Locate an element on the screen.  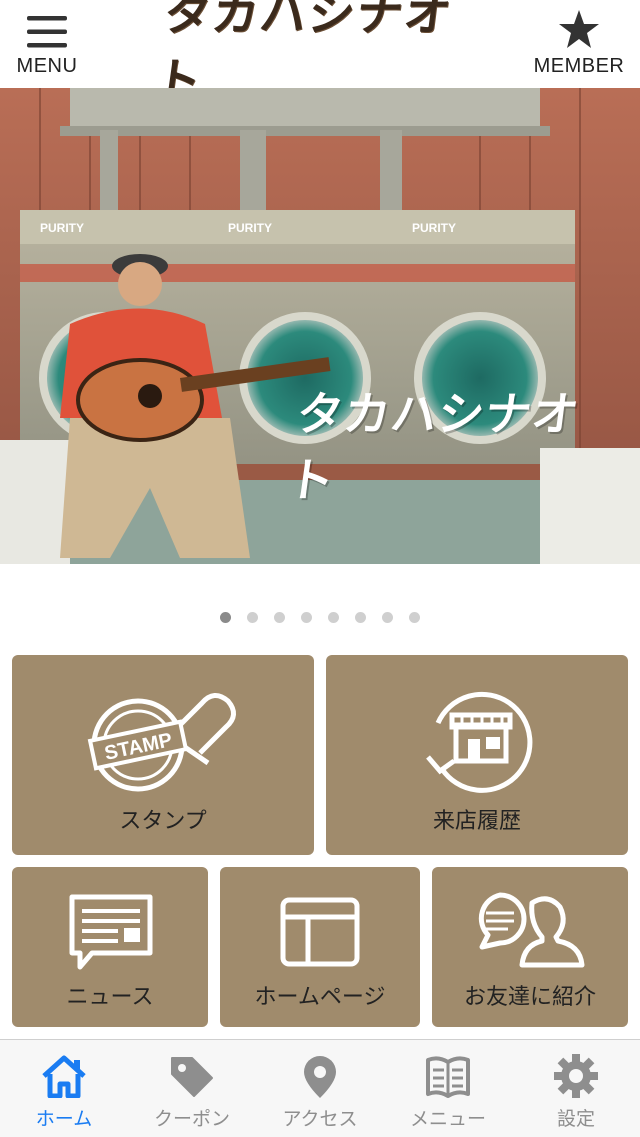
refer-friend-tile-label: お友達に紹介 is located at coordinates (529, 997).